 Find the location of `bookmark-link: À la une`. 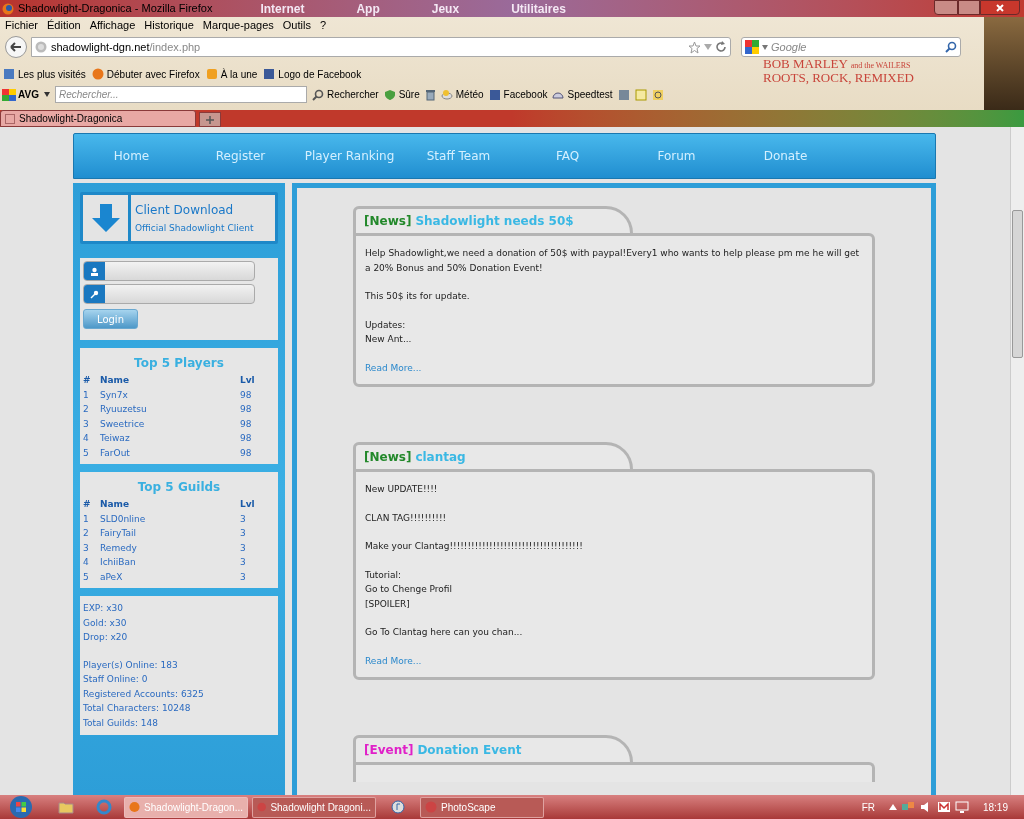

bookmark-link: À la une is located at coordinates (239, 74).